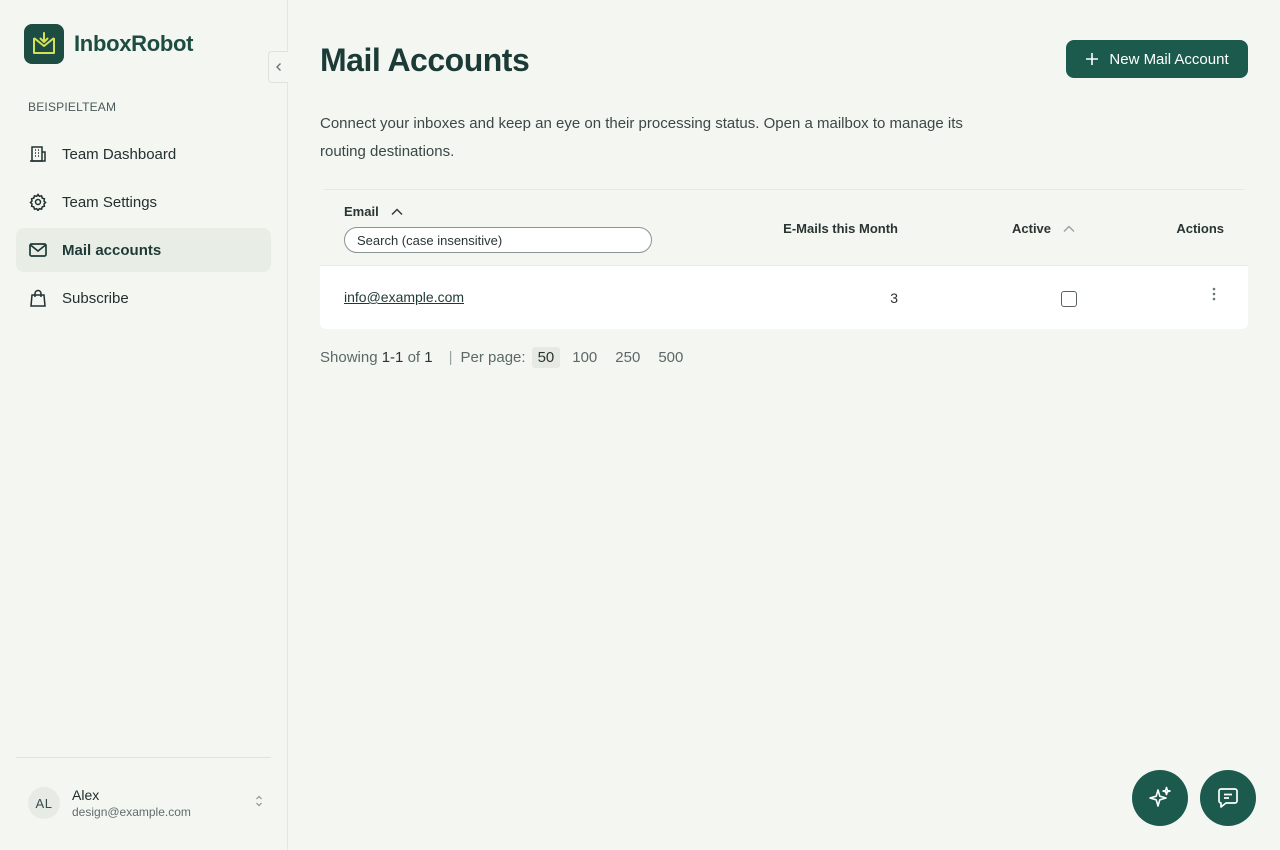 This screenshot has height=850, width=1280. I want to click on table-row: info@example.com 3, so click(784, 298).